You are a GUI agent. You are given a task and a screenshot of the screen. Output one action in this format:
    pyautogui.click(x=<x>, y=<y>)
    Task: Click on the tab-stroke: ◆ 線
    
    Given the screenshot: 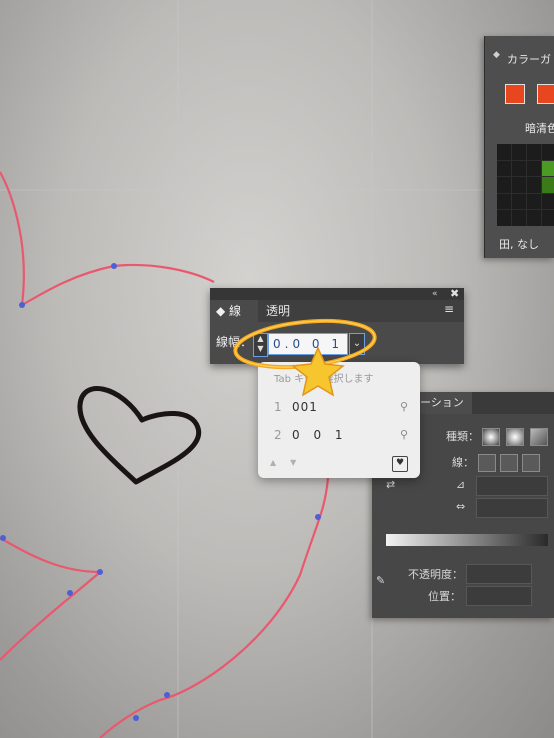 What is the action you would take?
    pyautogui.click(x=234, y=311)
    